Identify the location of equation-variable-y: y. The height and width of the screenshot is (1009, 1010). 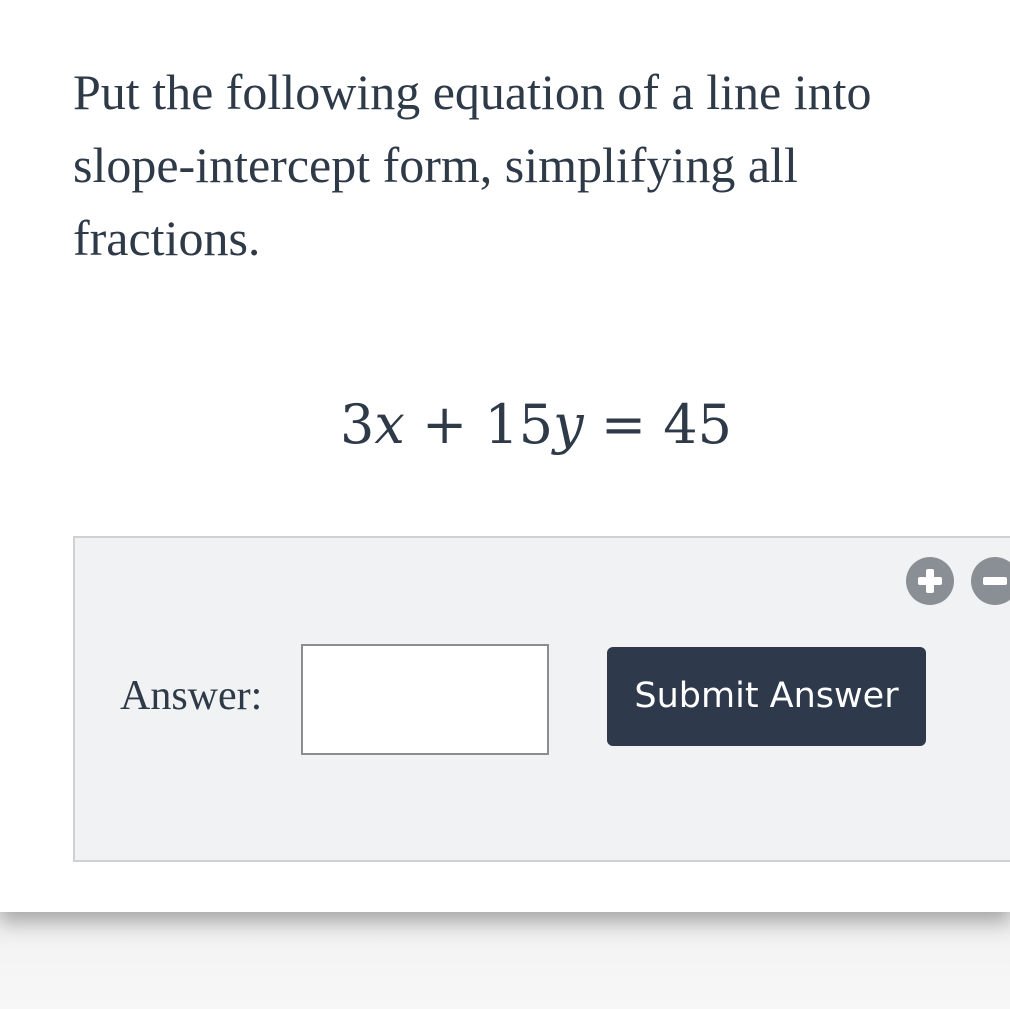
(568, 424).